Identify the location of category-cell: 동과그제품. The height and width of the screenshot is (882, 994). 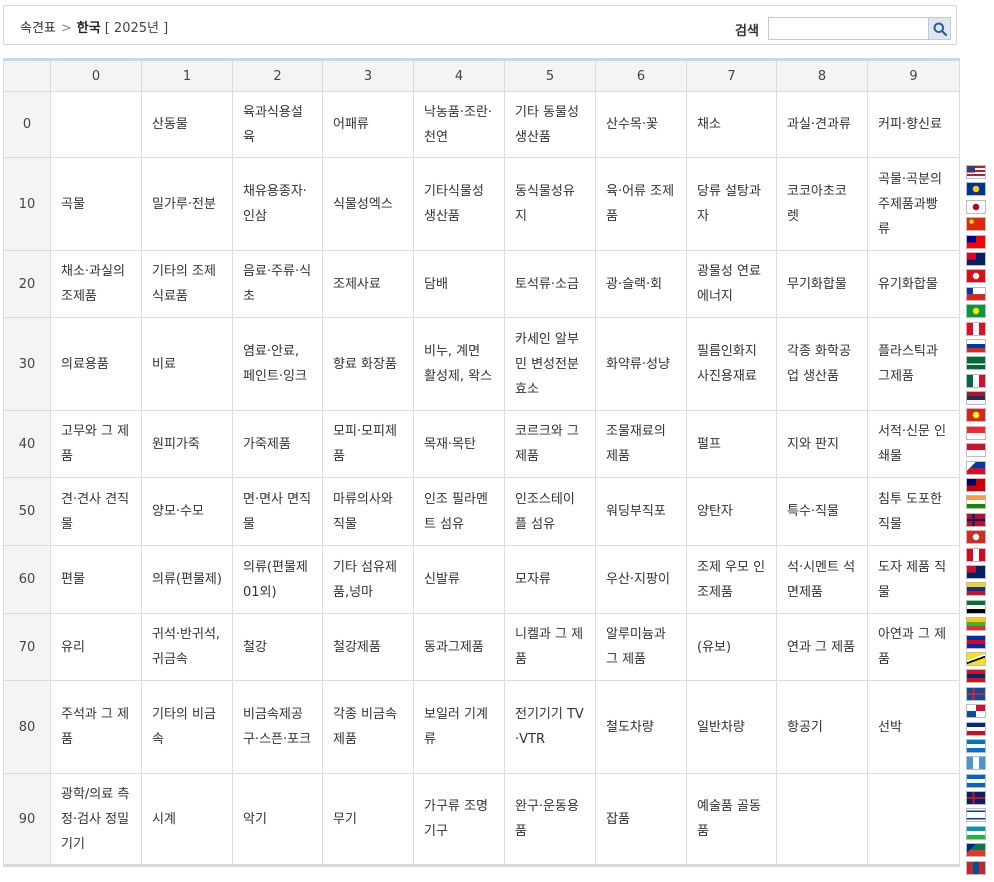
(459, 647).